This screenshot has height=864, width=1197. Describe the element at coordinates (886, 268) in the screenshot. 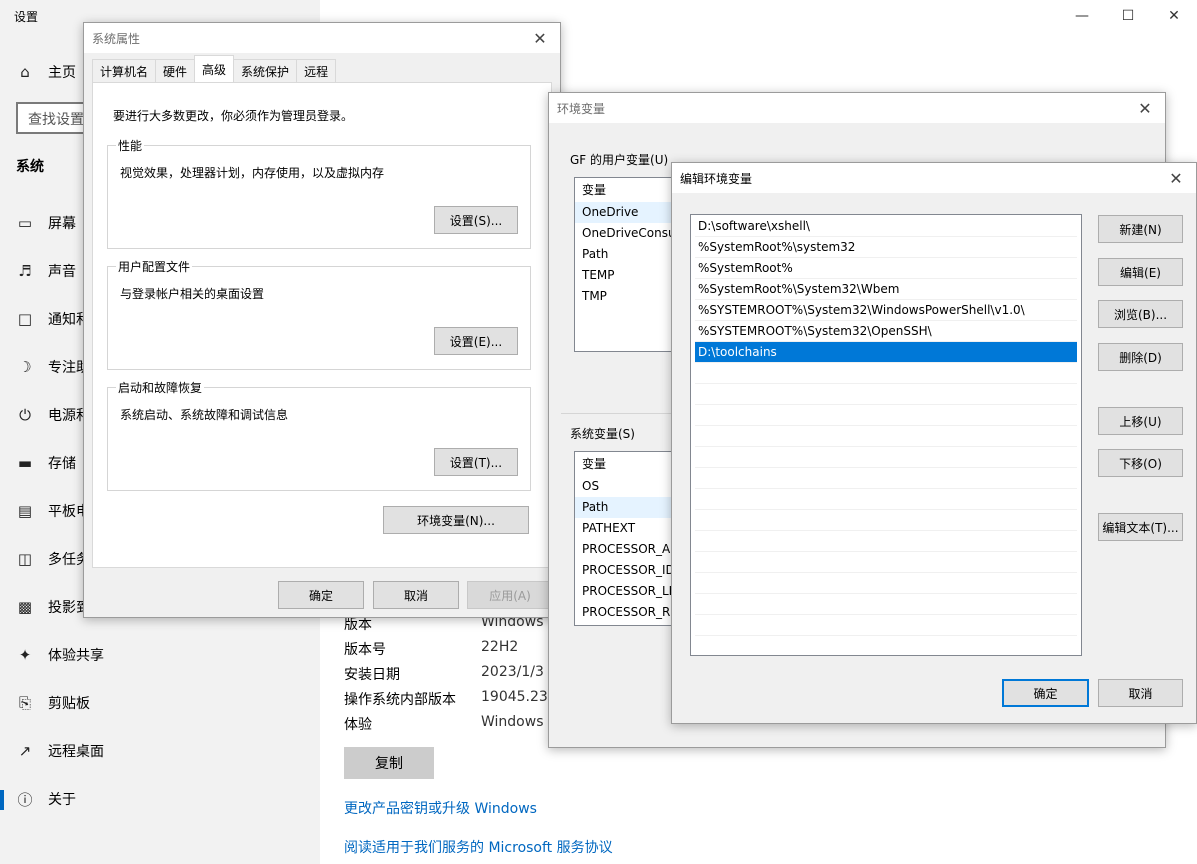

I see `list-item: %SystemRoot%` at that location.